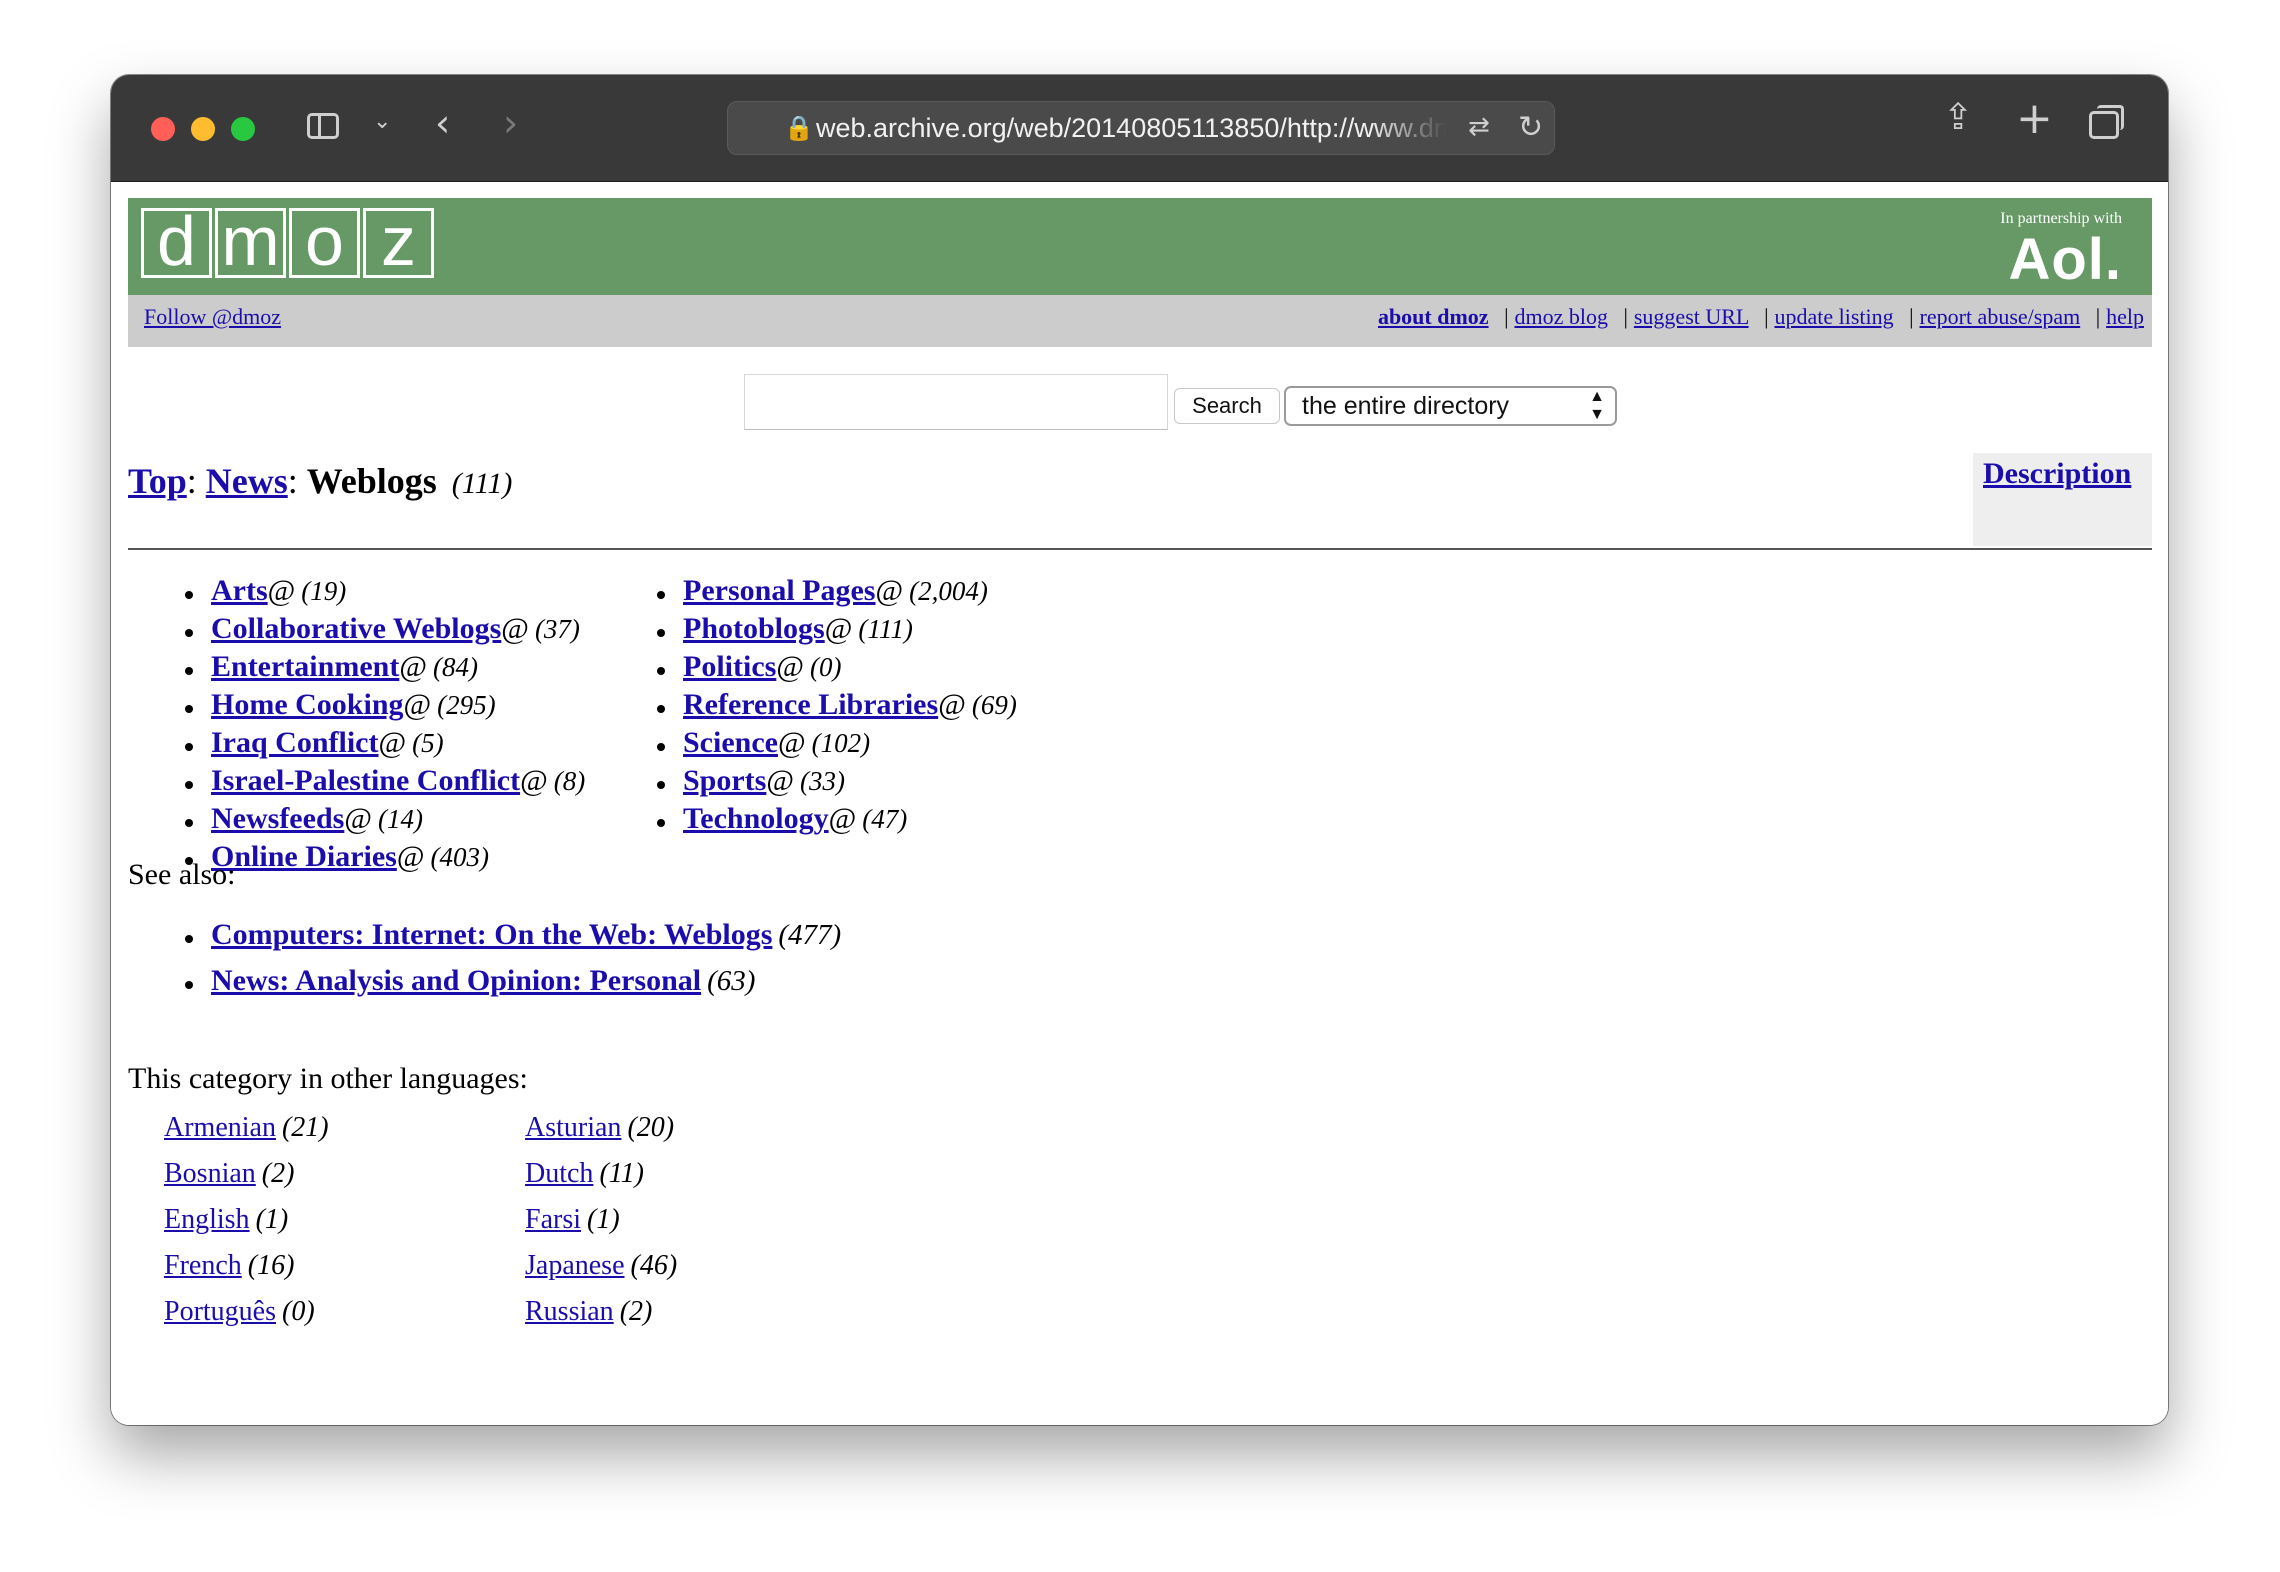 This screenshot has height=1572, width=2280. Describe the element at coordinates (323, 126) in the screenshot. I see `sidebar-toggle-icon` at that location.